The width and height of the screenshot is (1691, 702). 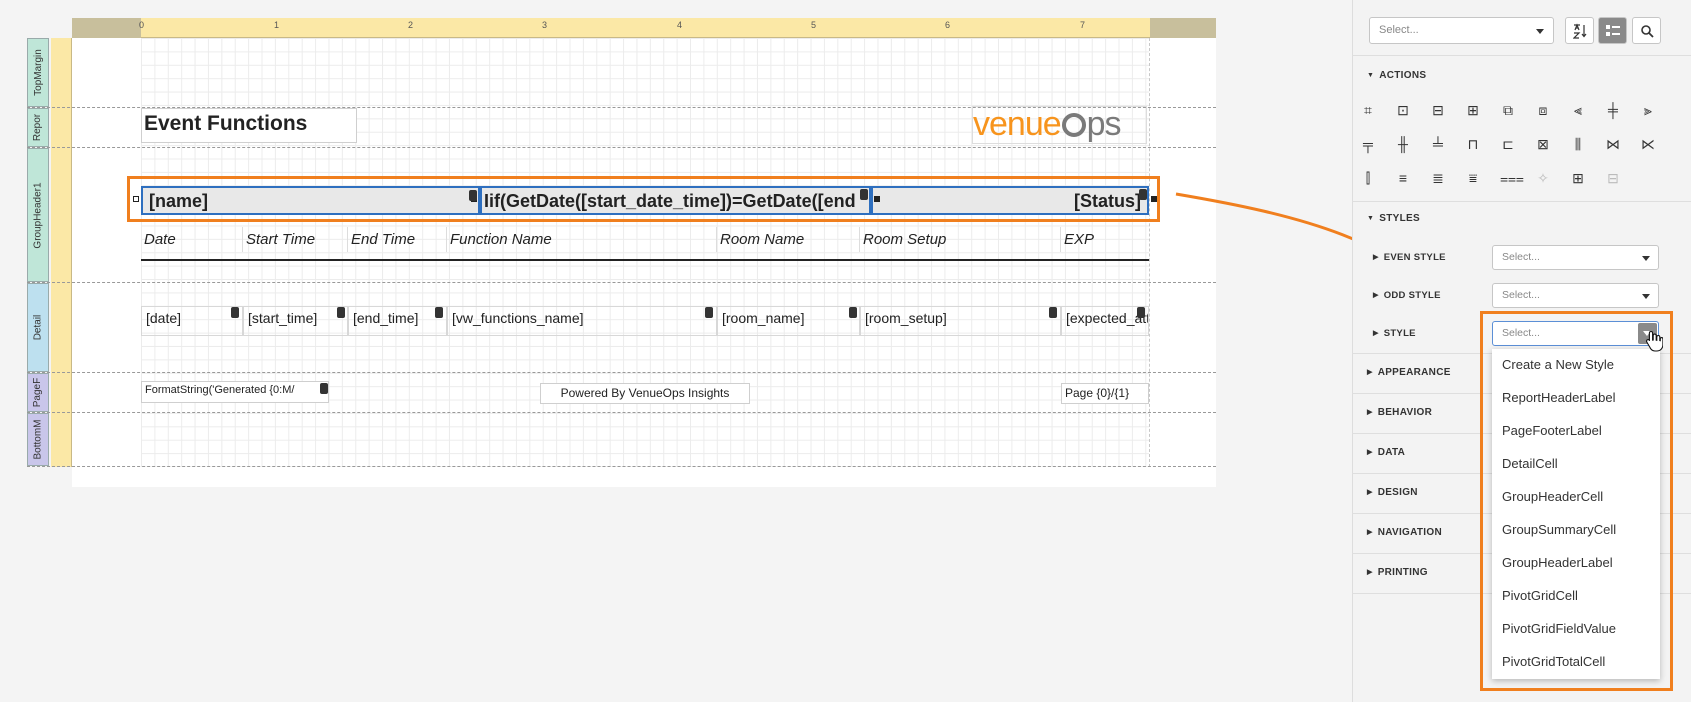 I want to click on section-title-text: DESIGN, so click(x=1397, y=492).